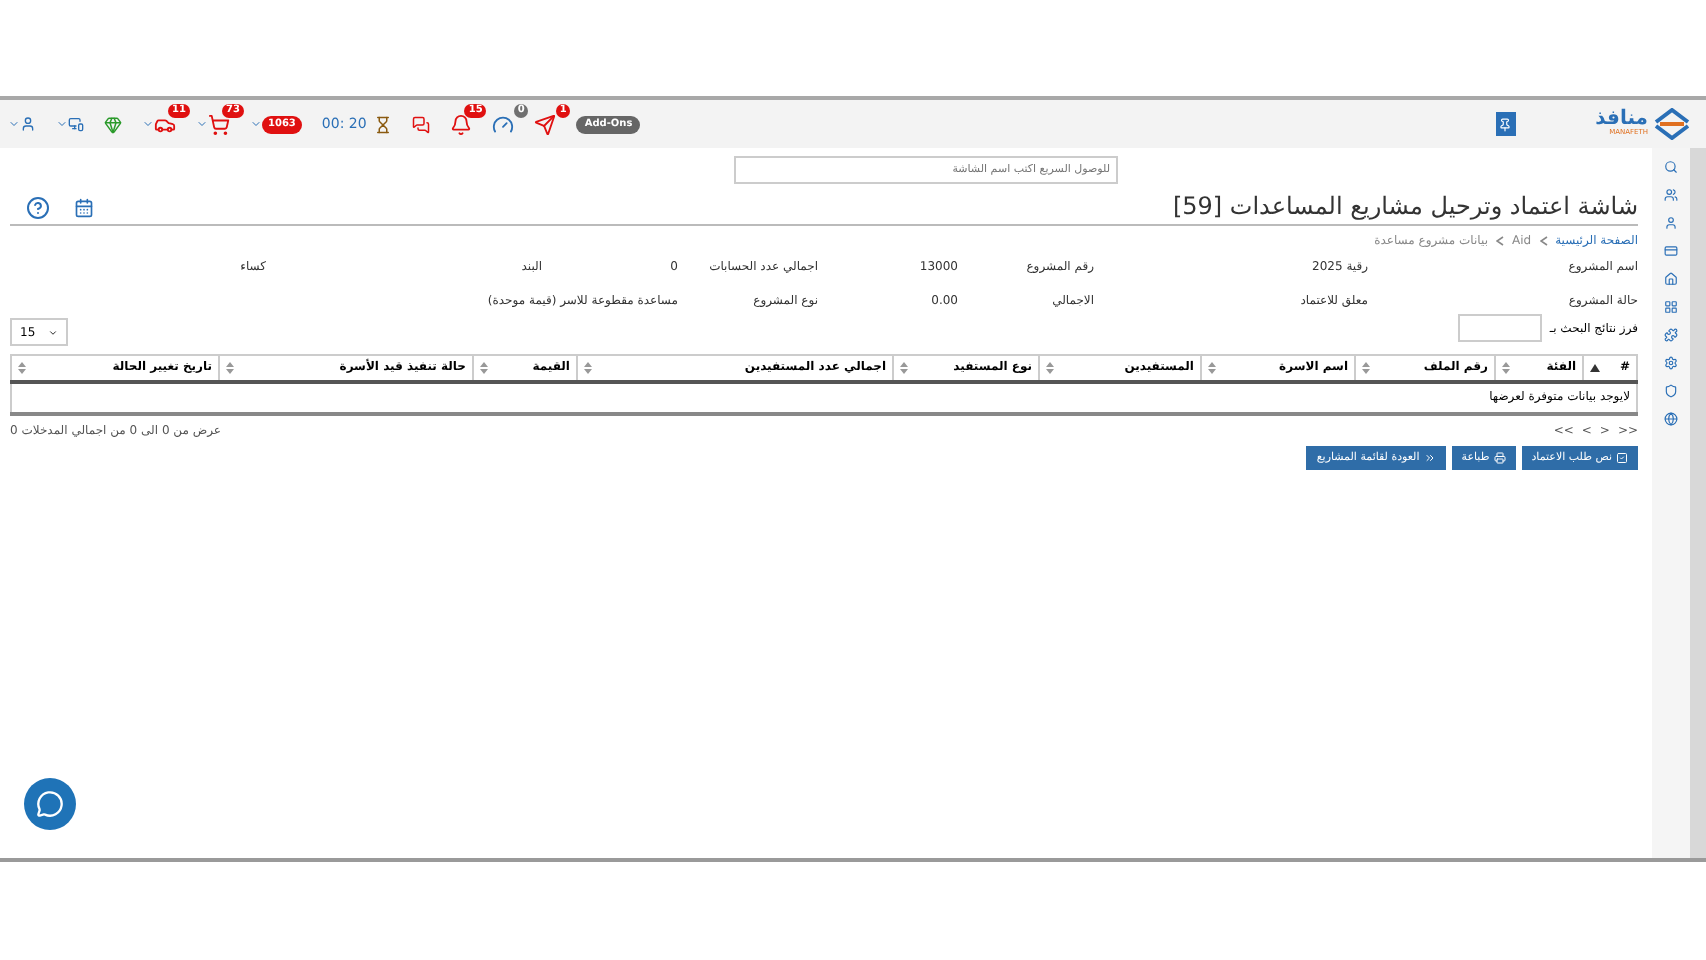 The image size is (1706, 960). Describe the element at coordinates (1621, 120) in the screenshot. I see `logo-text: منافذ` at that location.